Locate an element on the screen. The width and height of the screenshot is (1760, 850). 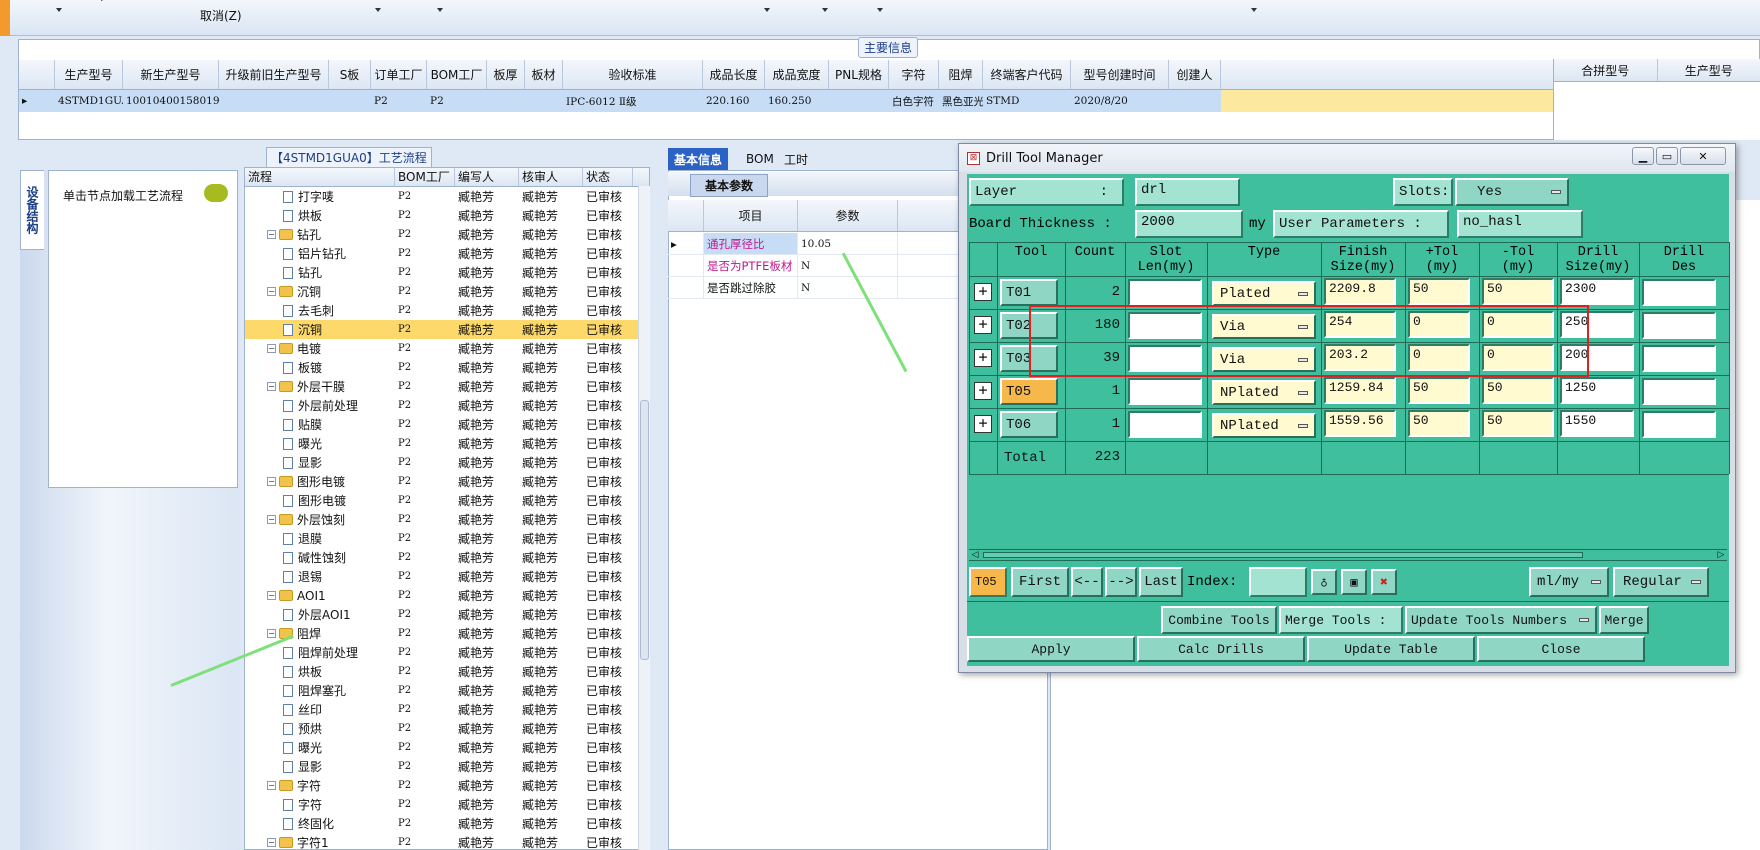
tree-row: 外层AOI1 P2 臧艳芳 臧艳芳 已审核 is located at coordinates (447, 614).